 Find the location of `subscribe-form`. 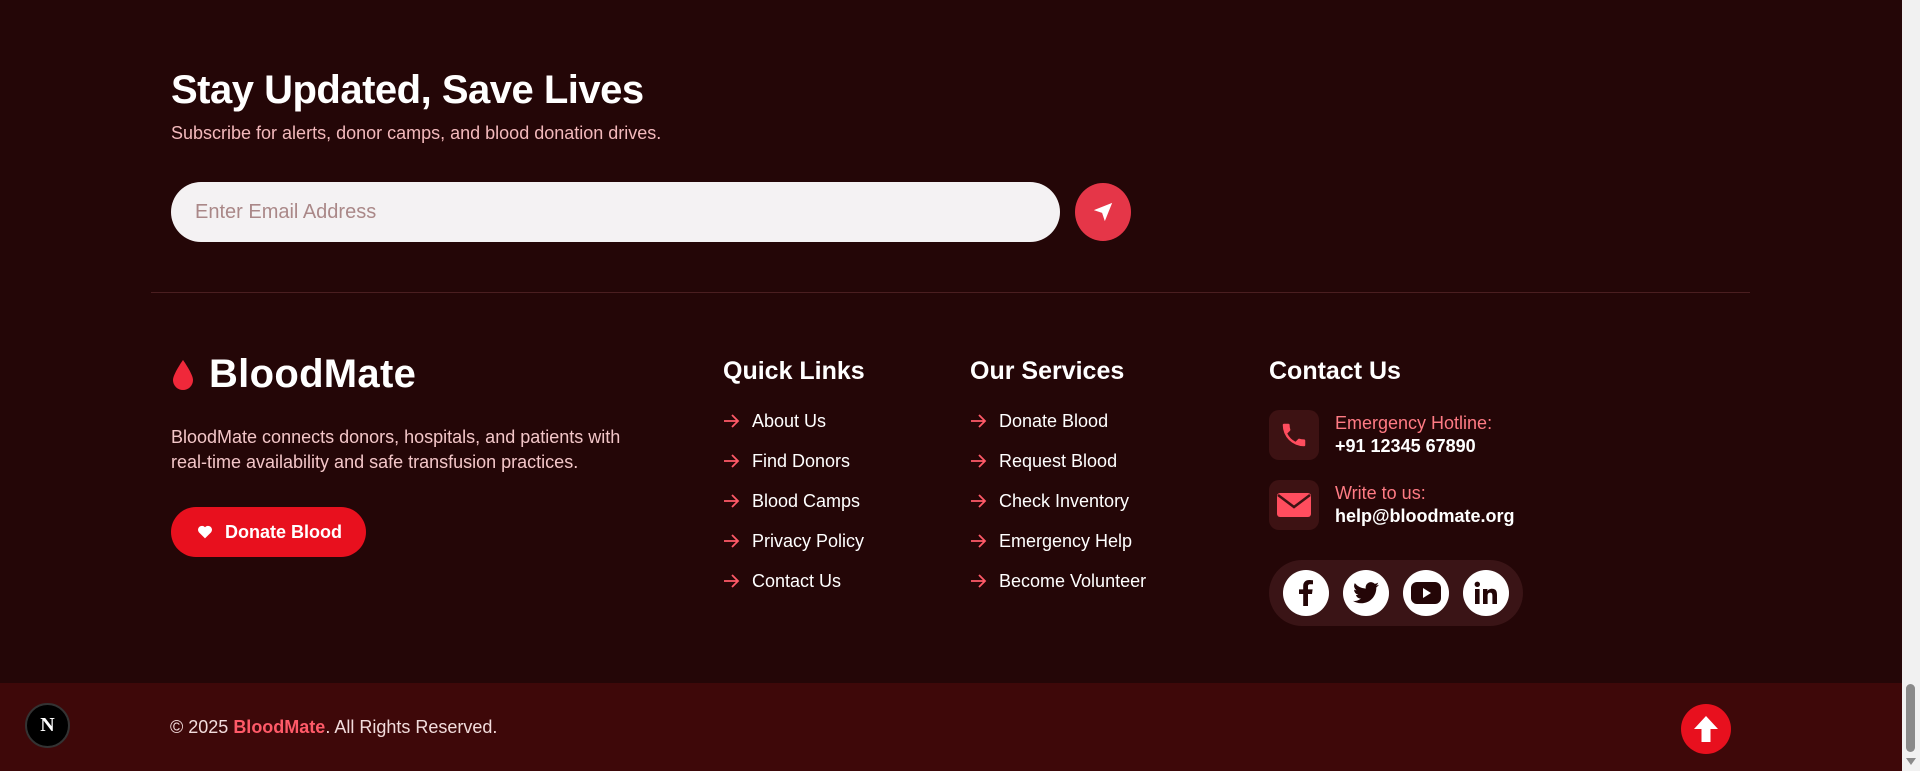

subscribe-form is located at coordinates (651, 212).